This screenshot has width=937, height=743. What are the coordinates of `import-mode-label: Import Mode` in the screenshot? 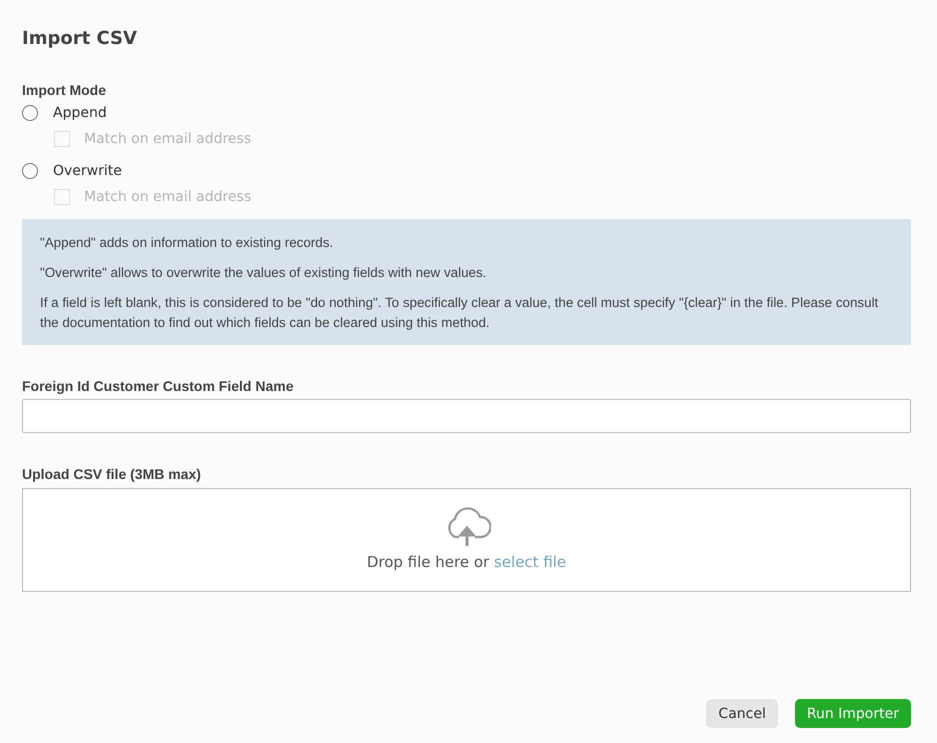 It's located at (64, 90).